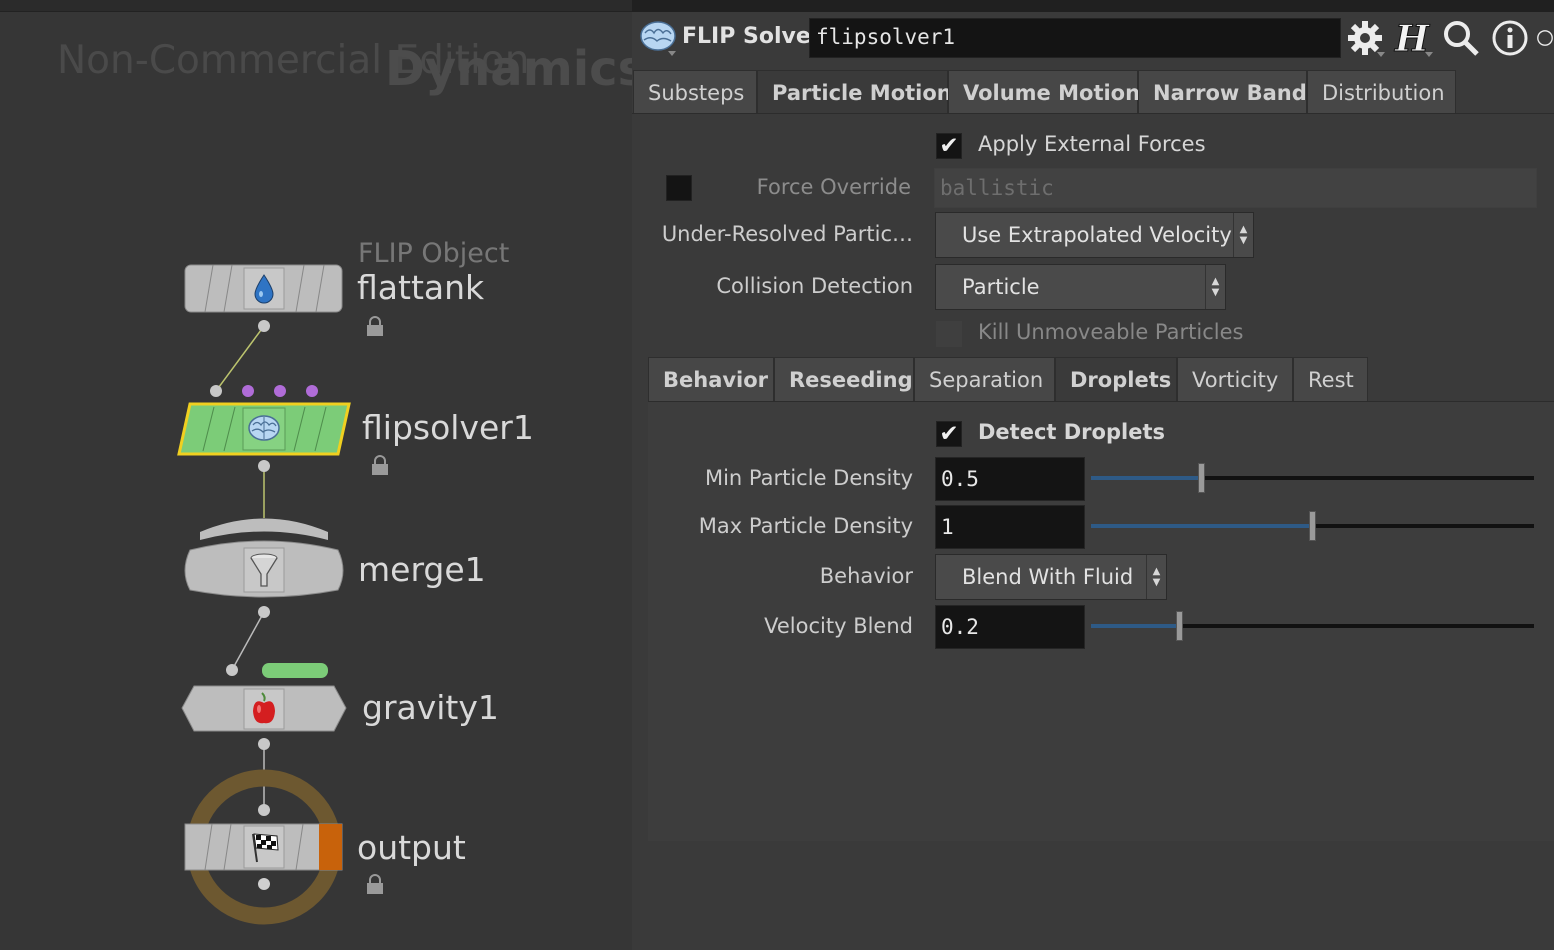 The image size is (1554, 950). Describe the element at coordinates (1071, 432) in the screenshot. I see `detect-droplets-label: Detect Droplets` at that location.